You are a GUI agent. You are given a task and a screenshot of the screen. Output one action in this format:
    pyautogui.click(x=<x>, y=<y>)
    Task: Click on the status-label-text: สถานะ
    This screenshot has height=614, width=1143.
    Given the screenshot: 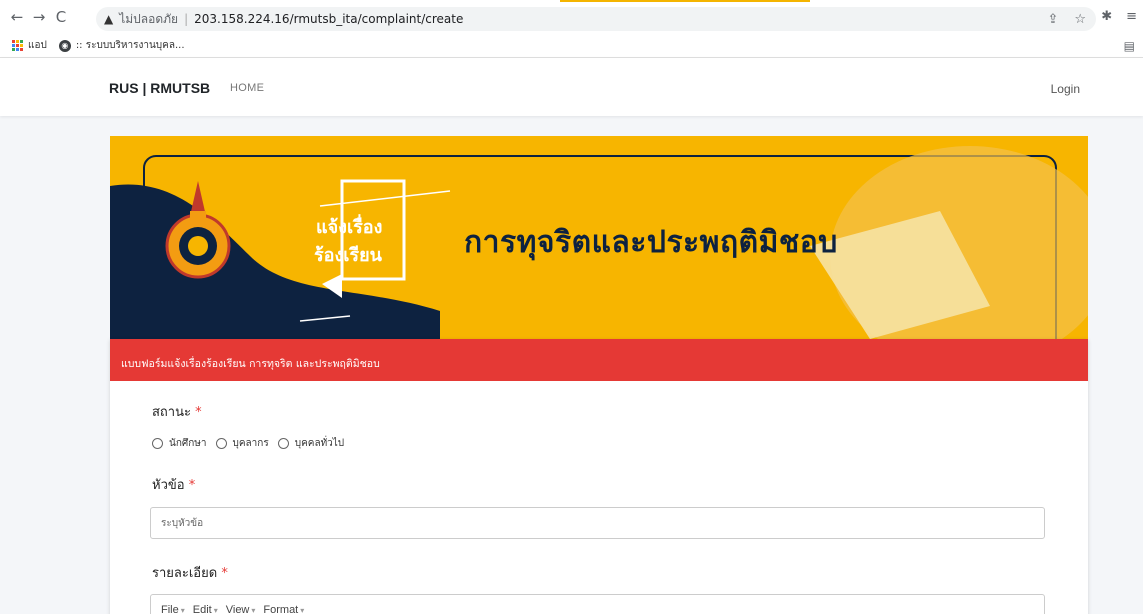 What is the action you would take?
    pyautogui.click(x=171, y=412)
    